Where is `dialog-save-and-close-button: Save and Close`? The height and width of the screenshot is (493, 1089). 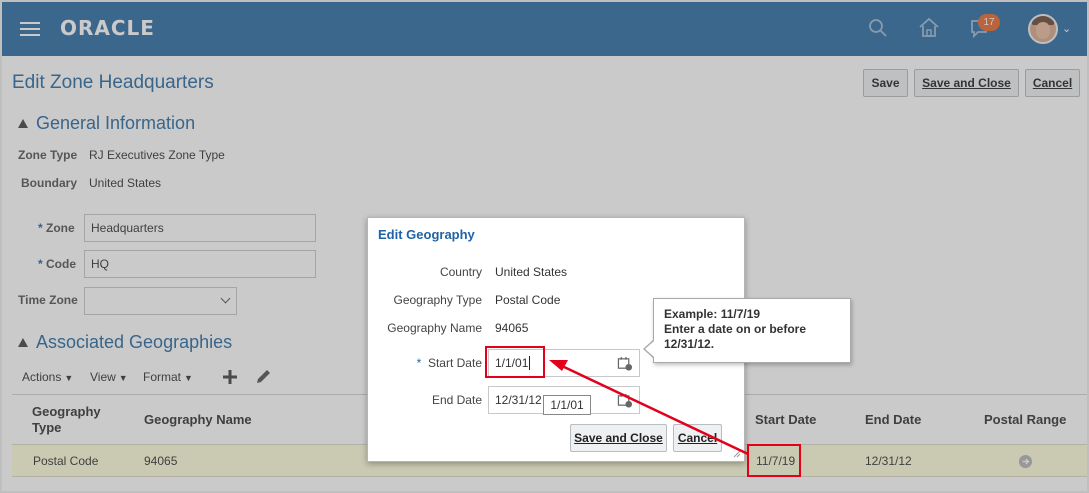
dialog-save-and-close-button: Save and Close is located at coordinates (618, 438).